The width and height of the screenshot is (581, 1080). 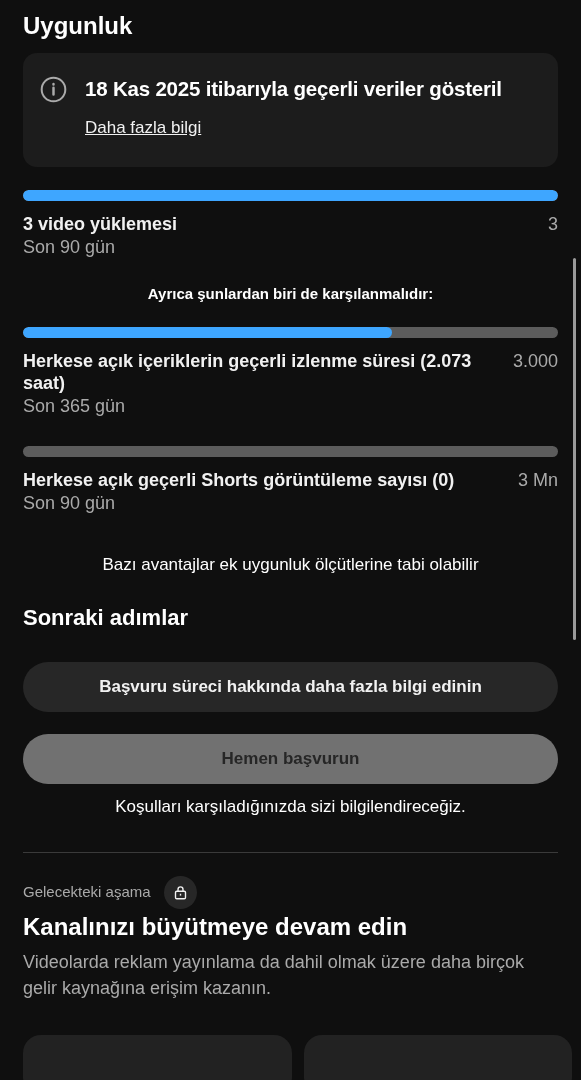 What do you see at coordinates (106, 618) in the screenshot?
I see `section-title: Sonraki adımlar` at bounding box center [106, 618].